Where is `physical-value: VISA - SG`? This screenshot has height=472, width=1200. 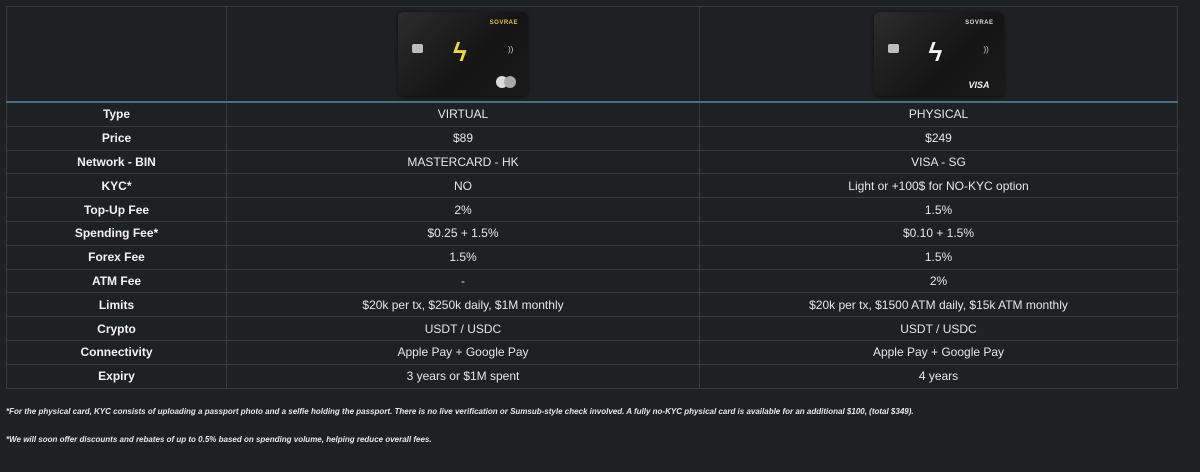 physical-value: VISA - SG is located at coordinates (938, 162).